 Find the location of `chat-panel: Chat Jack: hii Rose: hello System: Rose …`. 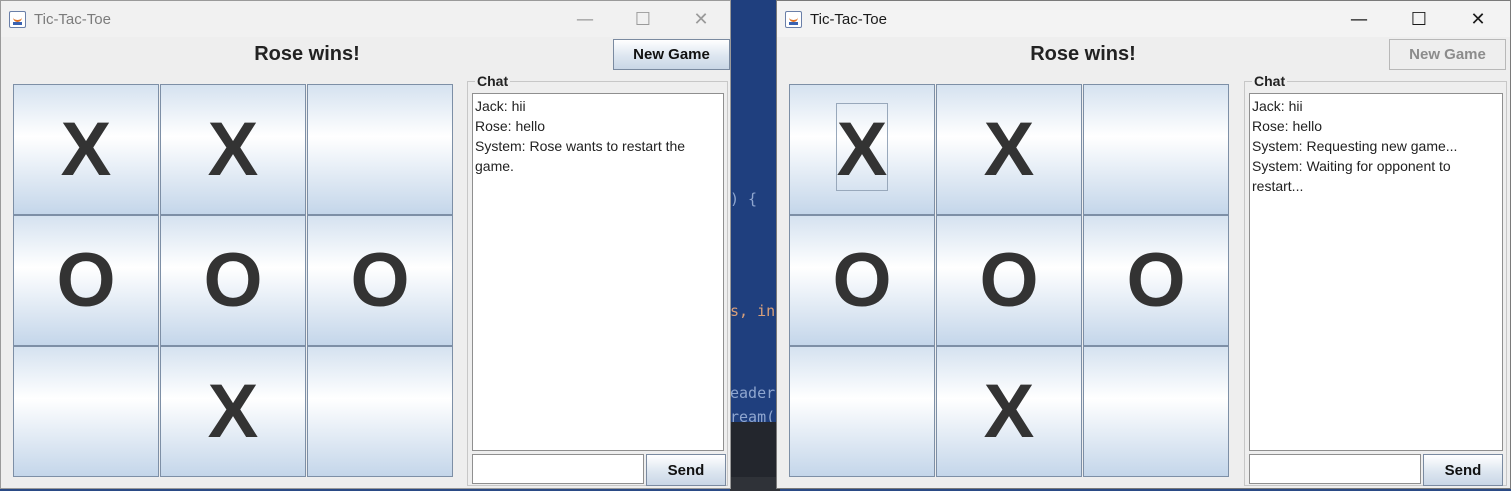

chat-panel: Chat Jack: hii Rose: hello System: Rose … is located at coordinates (597, 279).